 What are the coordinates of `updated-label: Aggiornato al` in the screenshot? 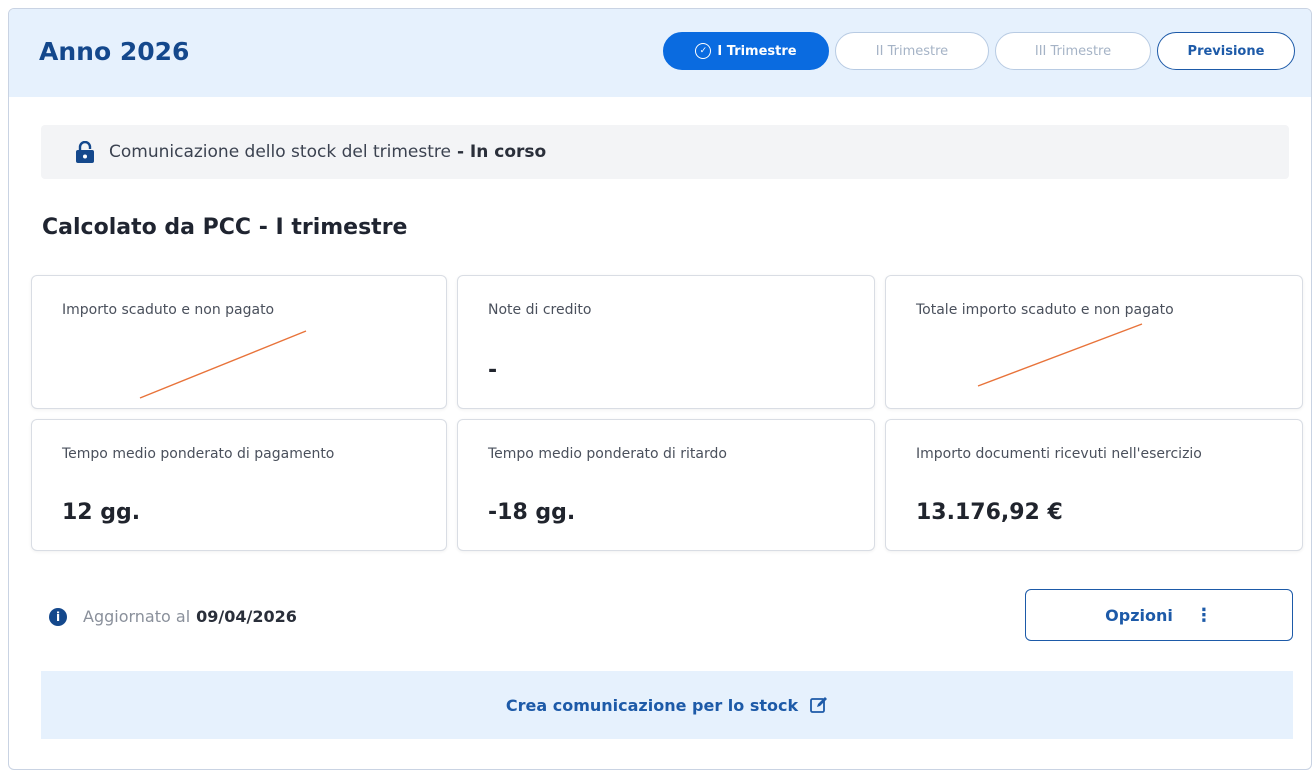 It's located at (137, 616).